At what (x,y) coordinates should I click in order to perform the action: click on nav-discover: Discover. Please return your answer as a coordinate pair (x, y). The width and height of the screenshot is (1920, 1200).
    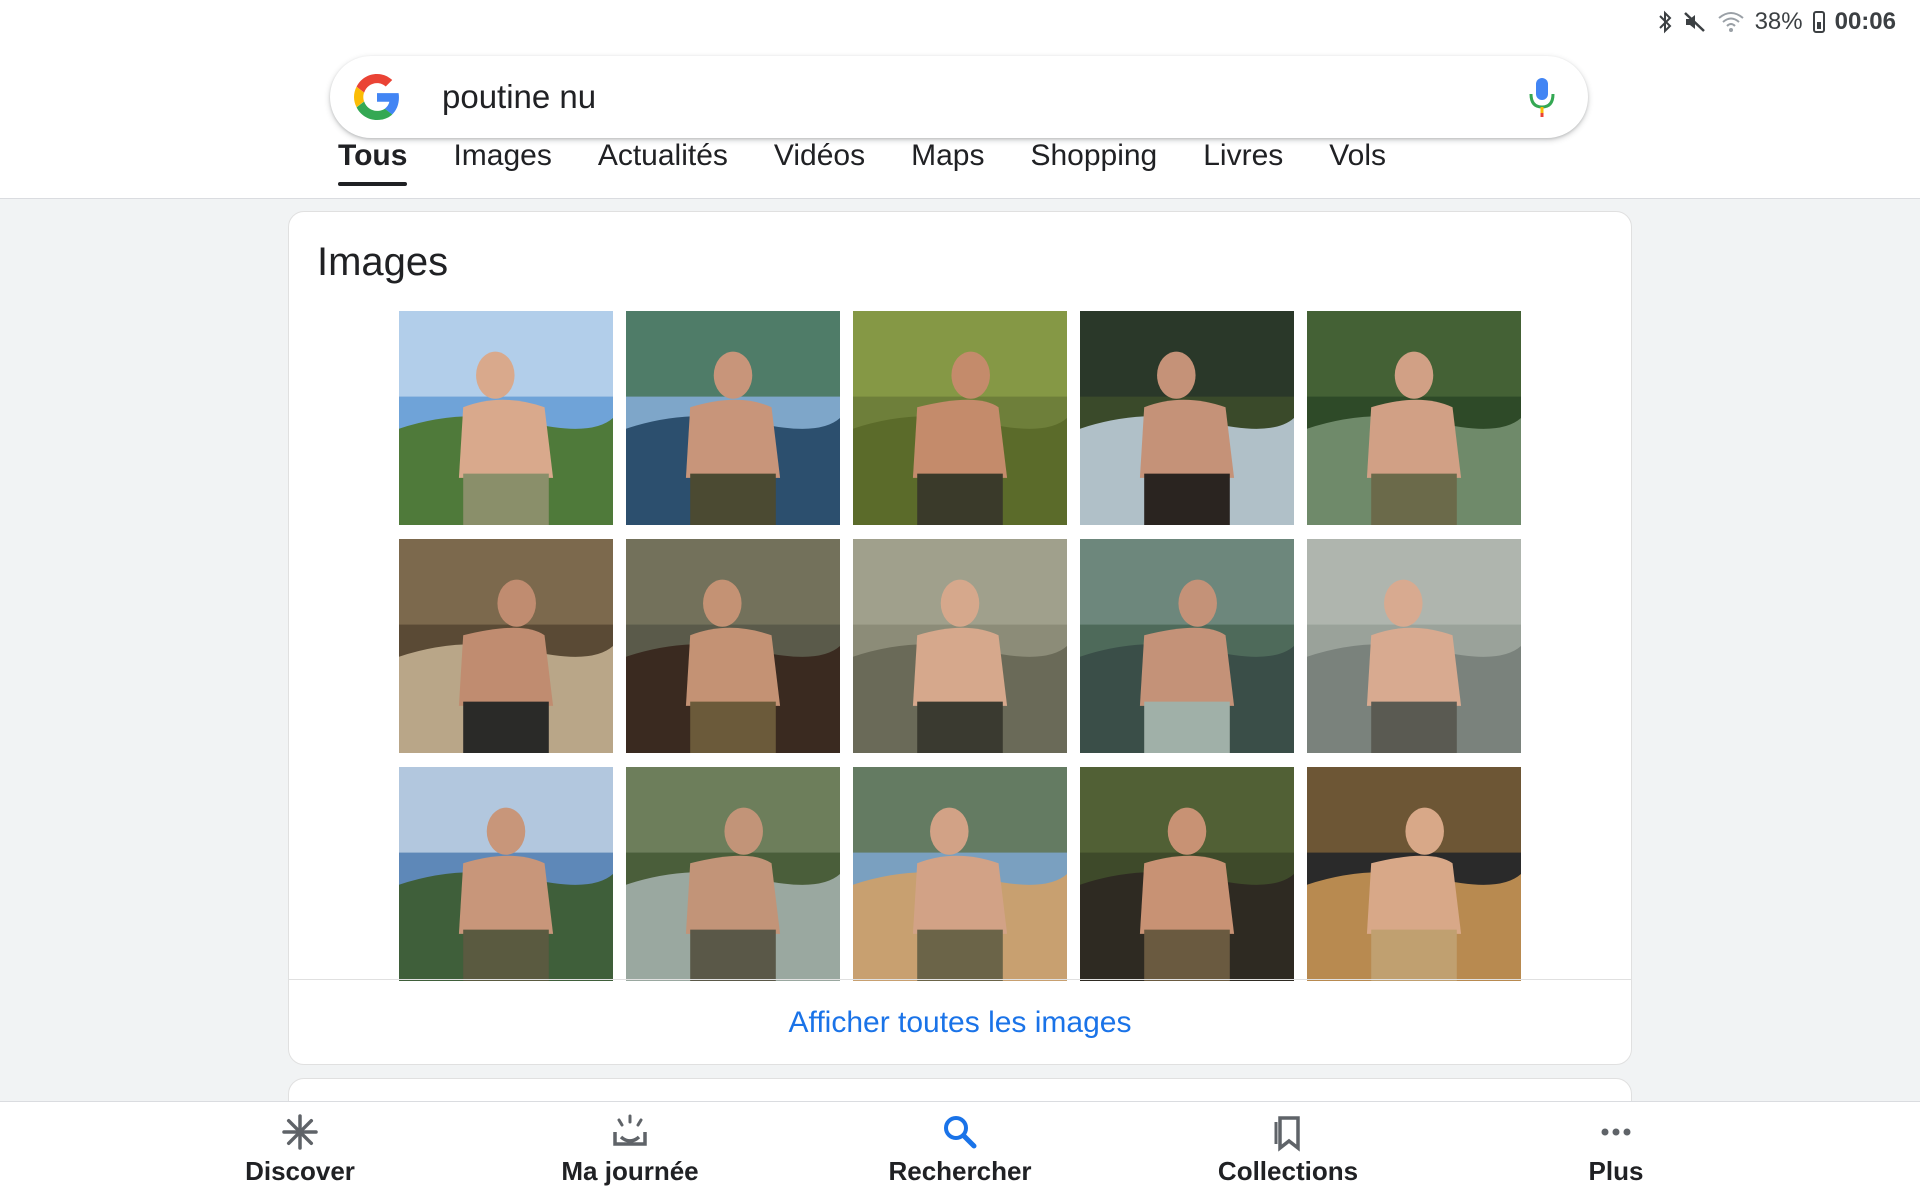
    Looking at the image, I should click on (300, 1149).